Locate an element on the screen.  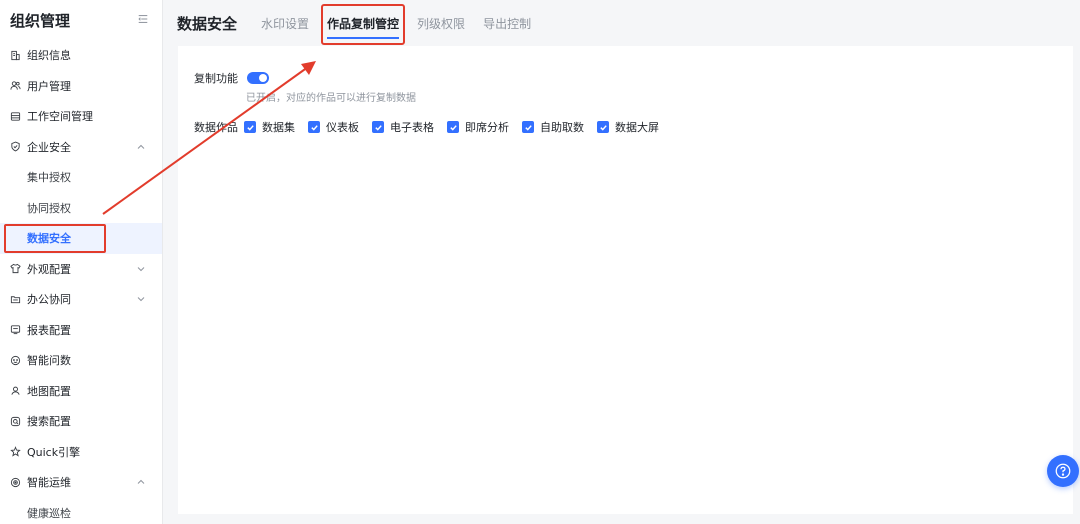
works-checkbox-item: 仪表板 is located at coordinates (333, 127).